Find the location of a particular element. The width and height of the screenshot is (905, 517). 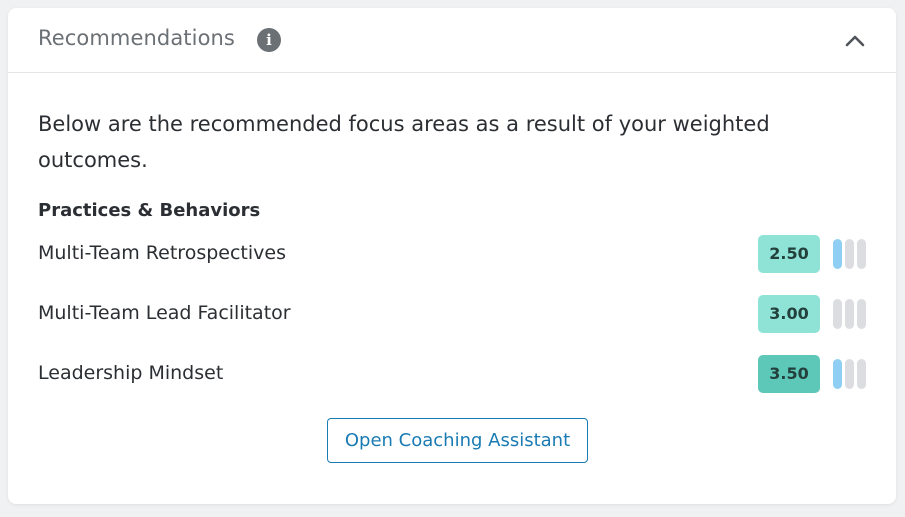

recommendation-row: Multi-Team Lead Facilitator 3.00 is located at coordinates (453, 314).